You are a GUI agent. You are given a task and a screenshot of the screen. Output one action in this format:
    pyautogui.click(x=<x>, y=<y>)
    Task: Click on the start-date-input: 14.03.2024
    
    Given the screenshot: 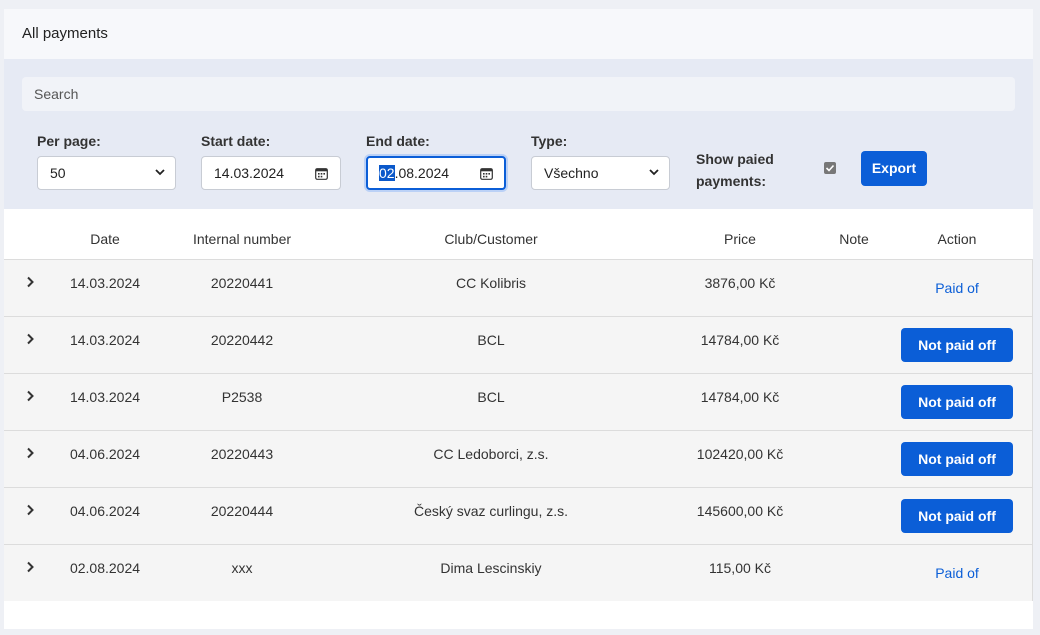 What is the action you would take?
    pyautogui.click(x=271, y=173)
    